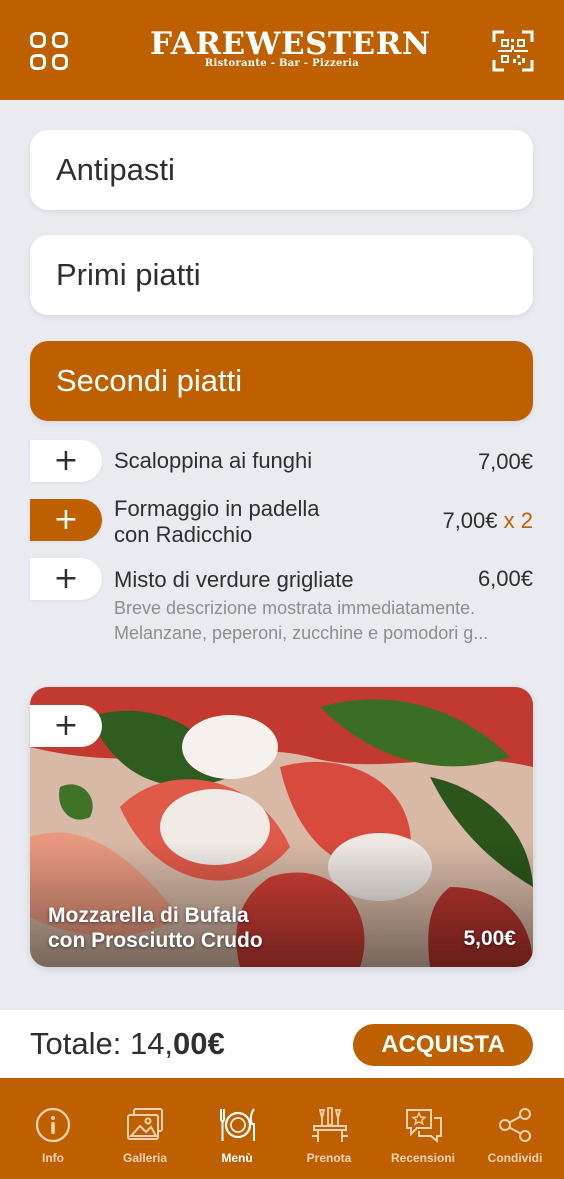 This screenshot has width=564, height=1179. I want to click on tab-prenota: Prenota, so click(329, 1128).